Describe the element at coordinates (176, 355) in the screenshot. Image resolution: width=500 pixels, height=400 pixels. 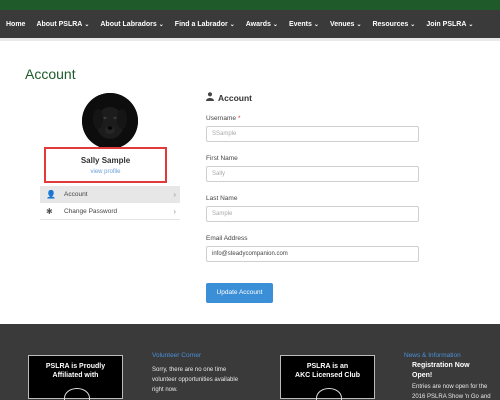
I see `volunteer-corner-heading: Volunteer Corner` at that location.